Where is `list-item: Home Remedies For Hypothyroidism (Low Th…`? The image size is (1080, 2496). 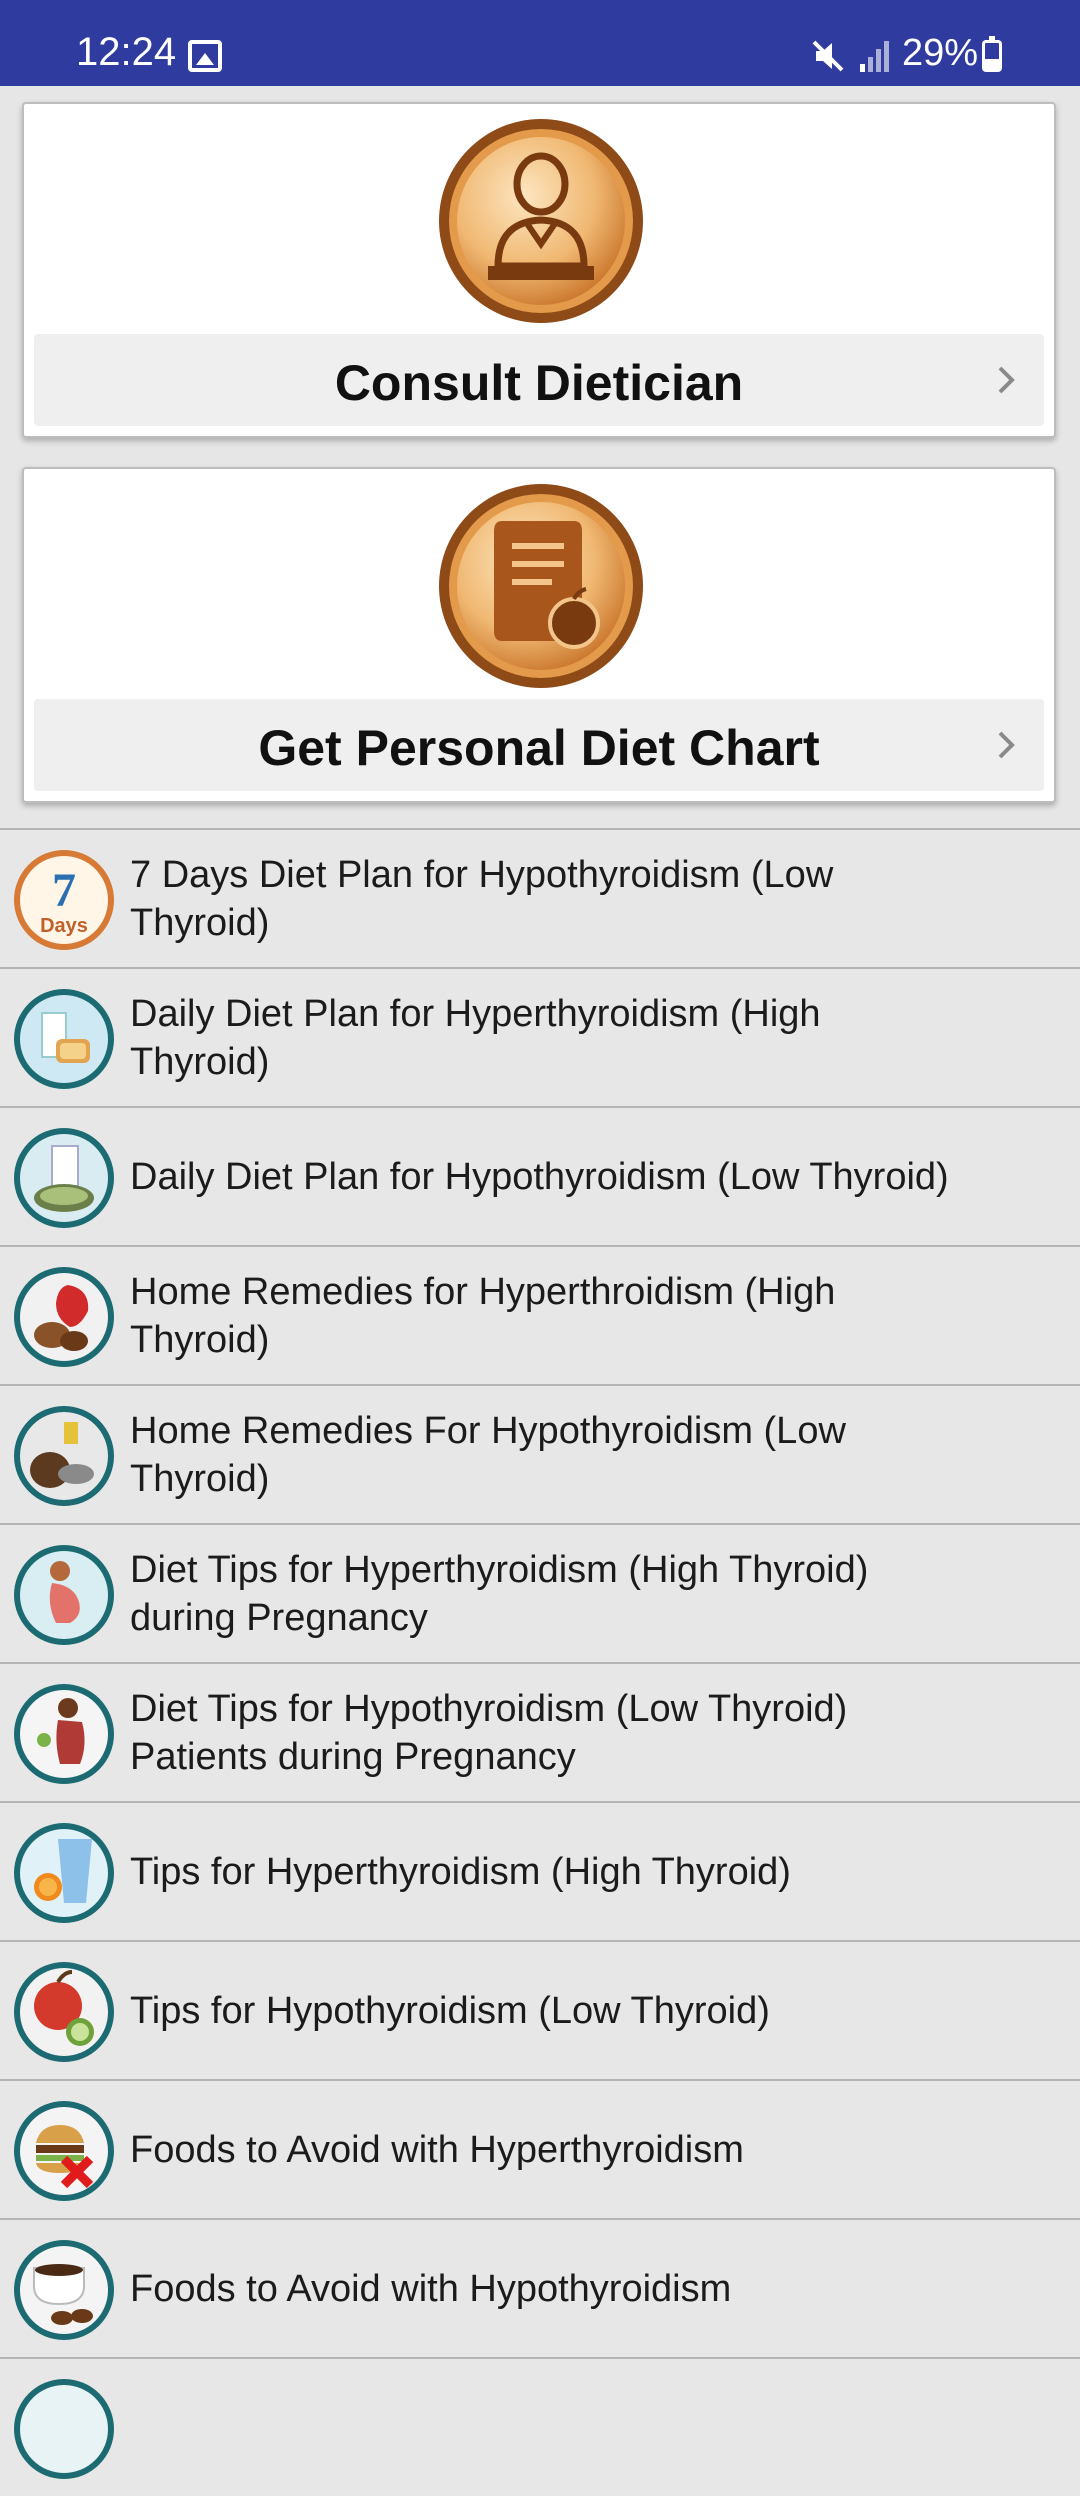 list-item: Home Remedies For Hypothyroidism (Low Th… is located at coordinates (540, 1453).